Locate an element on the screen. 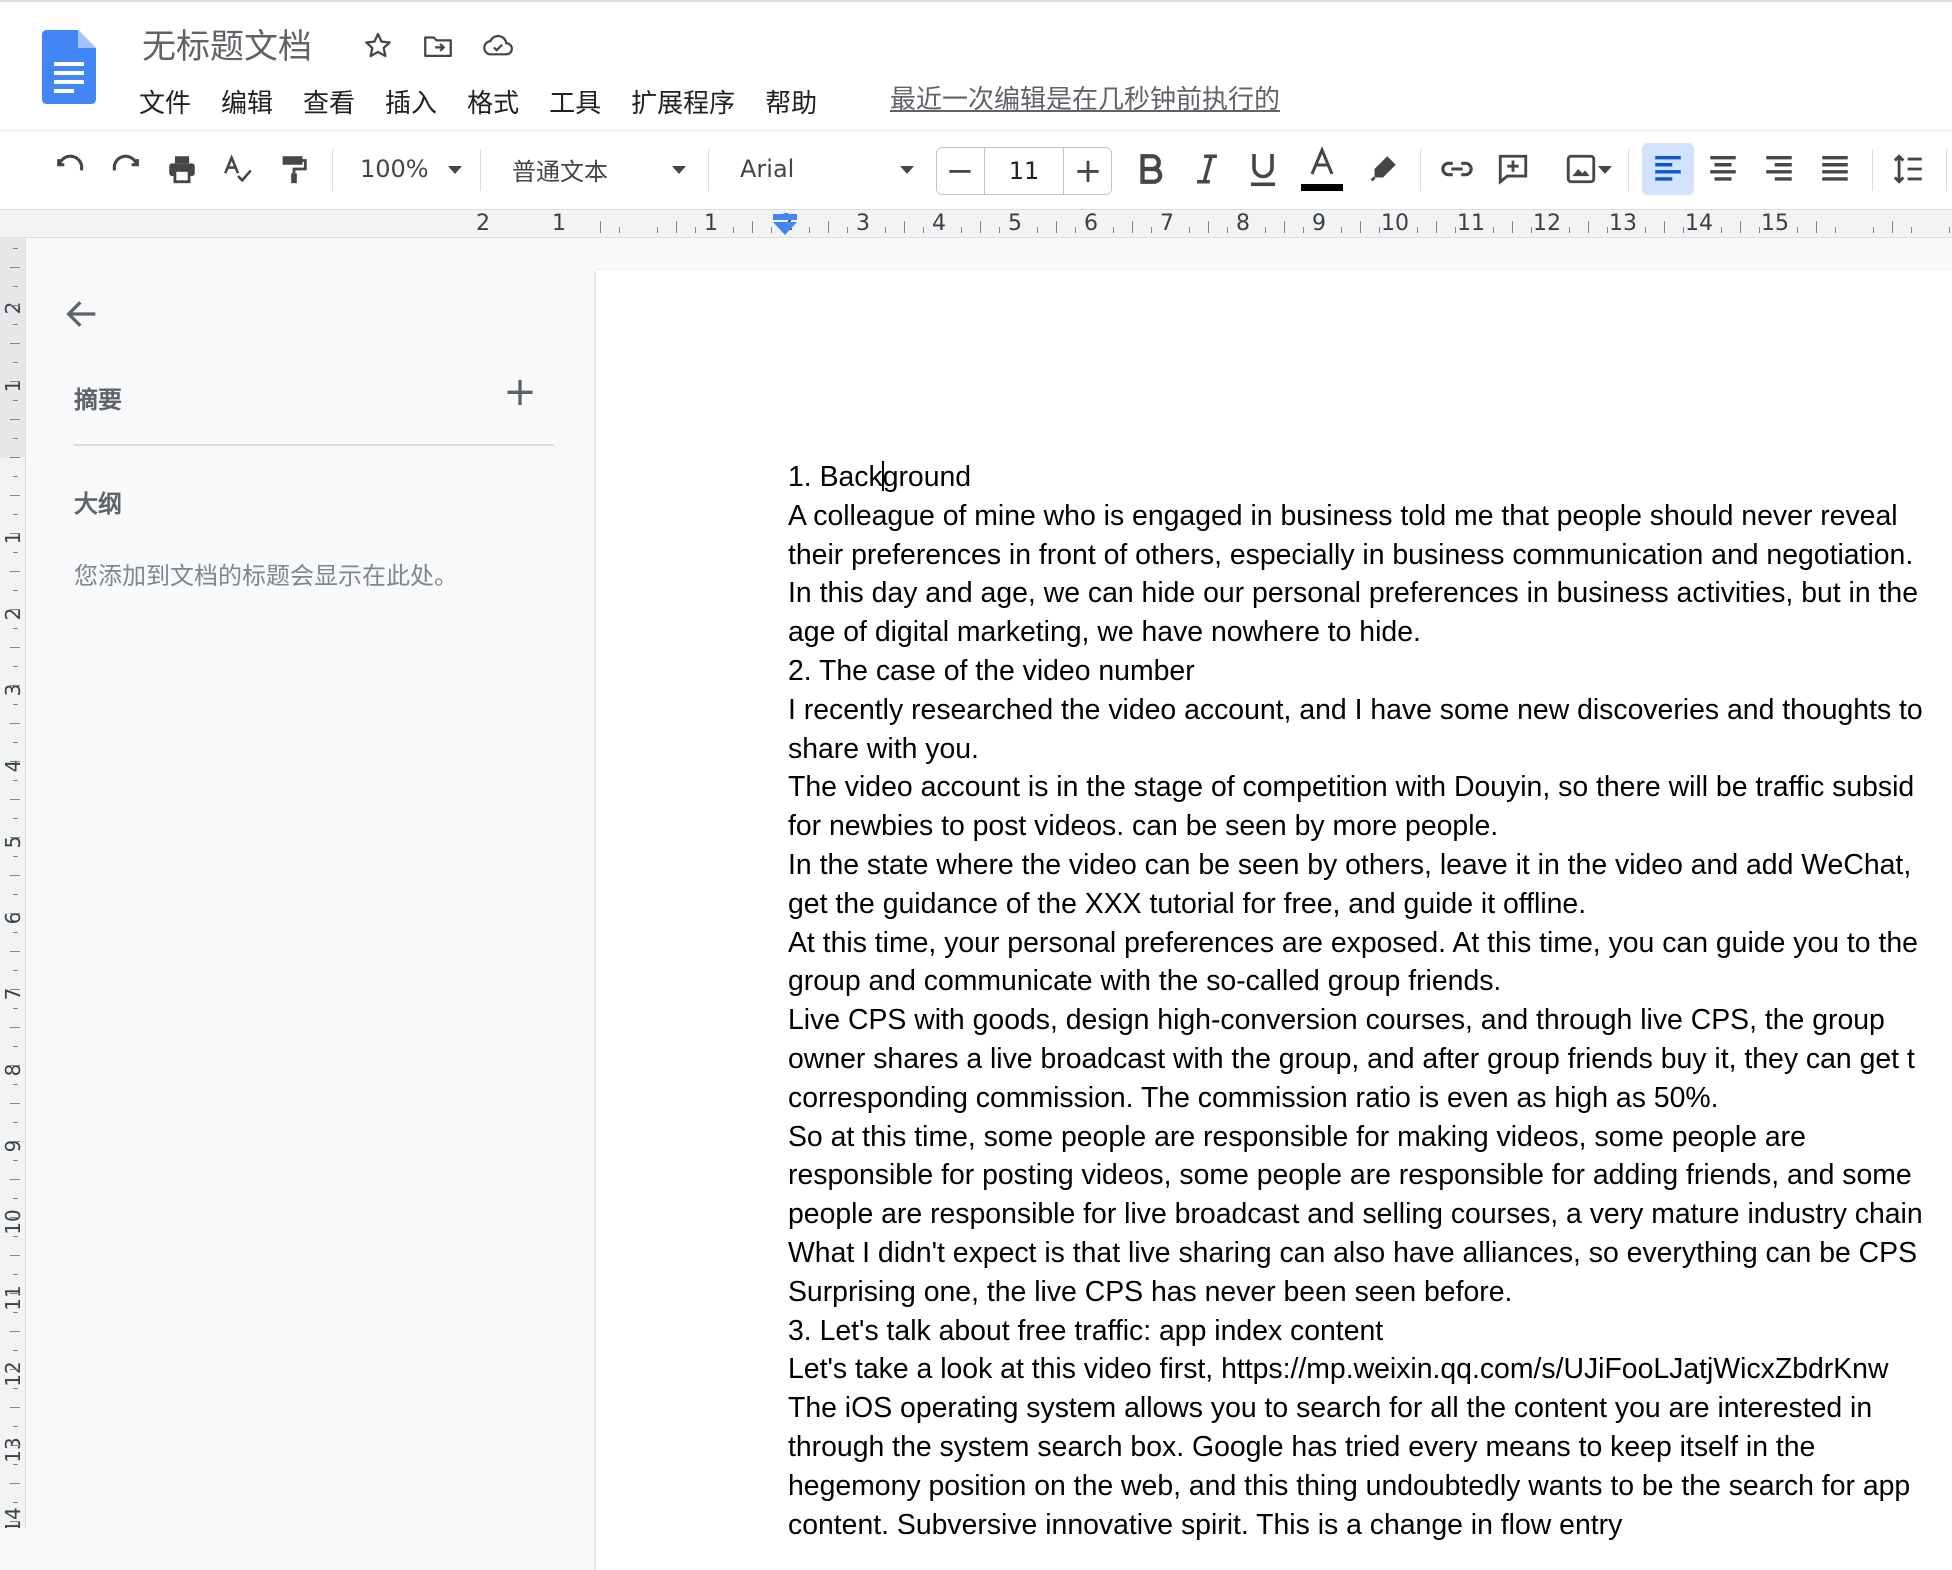 The width and height of the screenshot is (1952, 1570). ruler-number: 5 is located at coordinates (1015, 223).